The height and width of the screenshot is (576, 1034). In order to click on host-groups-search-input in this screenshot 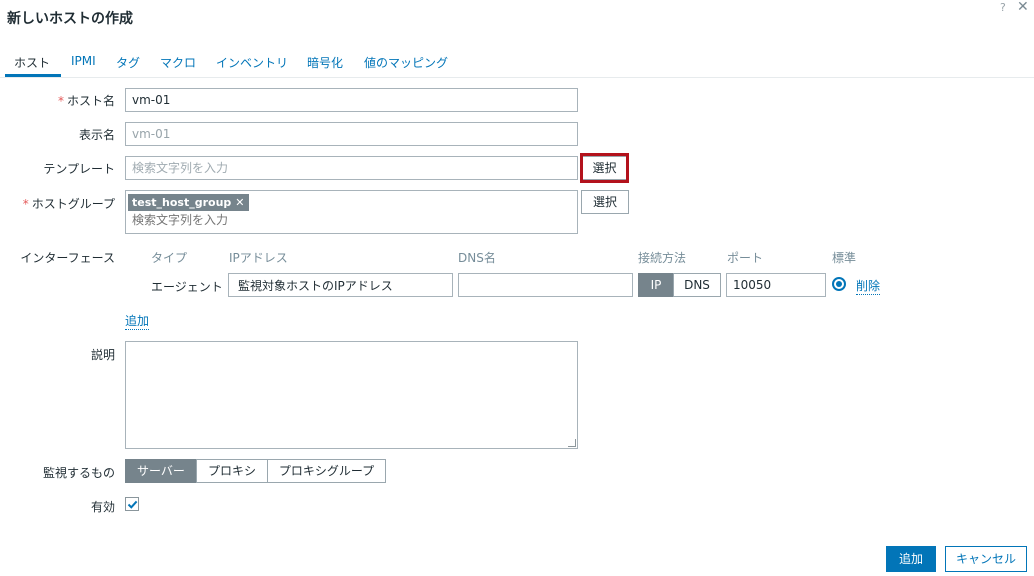, I will do `click(332, 220)`.